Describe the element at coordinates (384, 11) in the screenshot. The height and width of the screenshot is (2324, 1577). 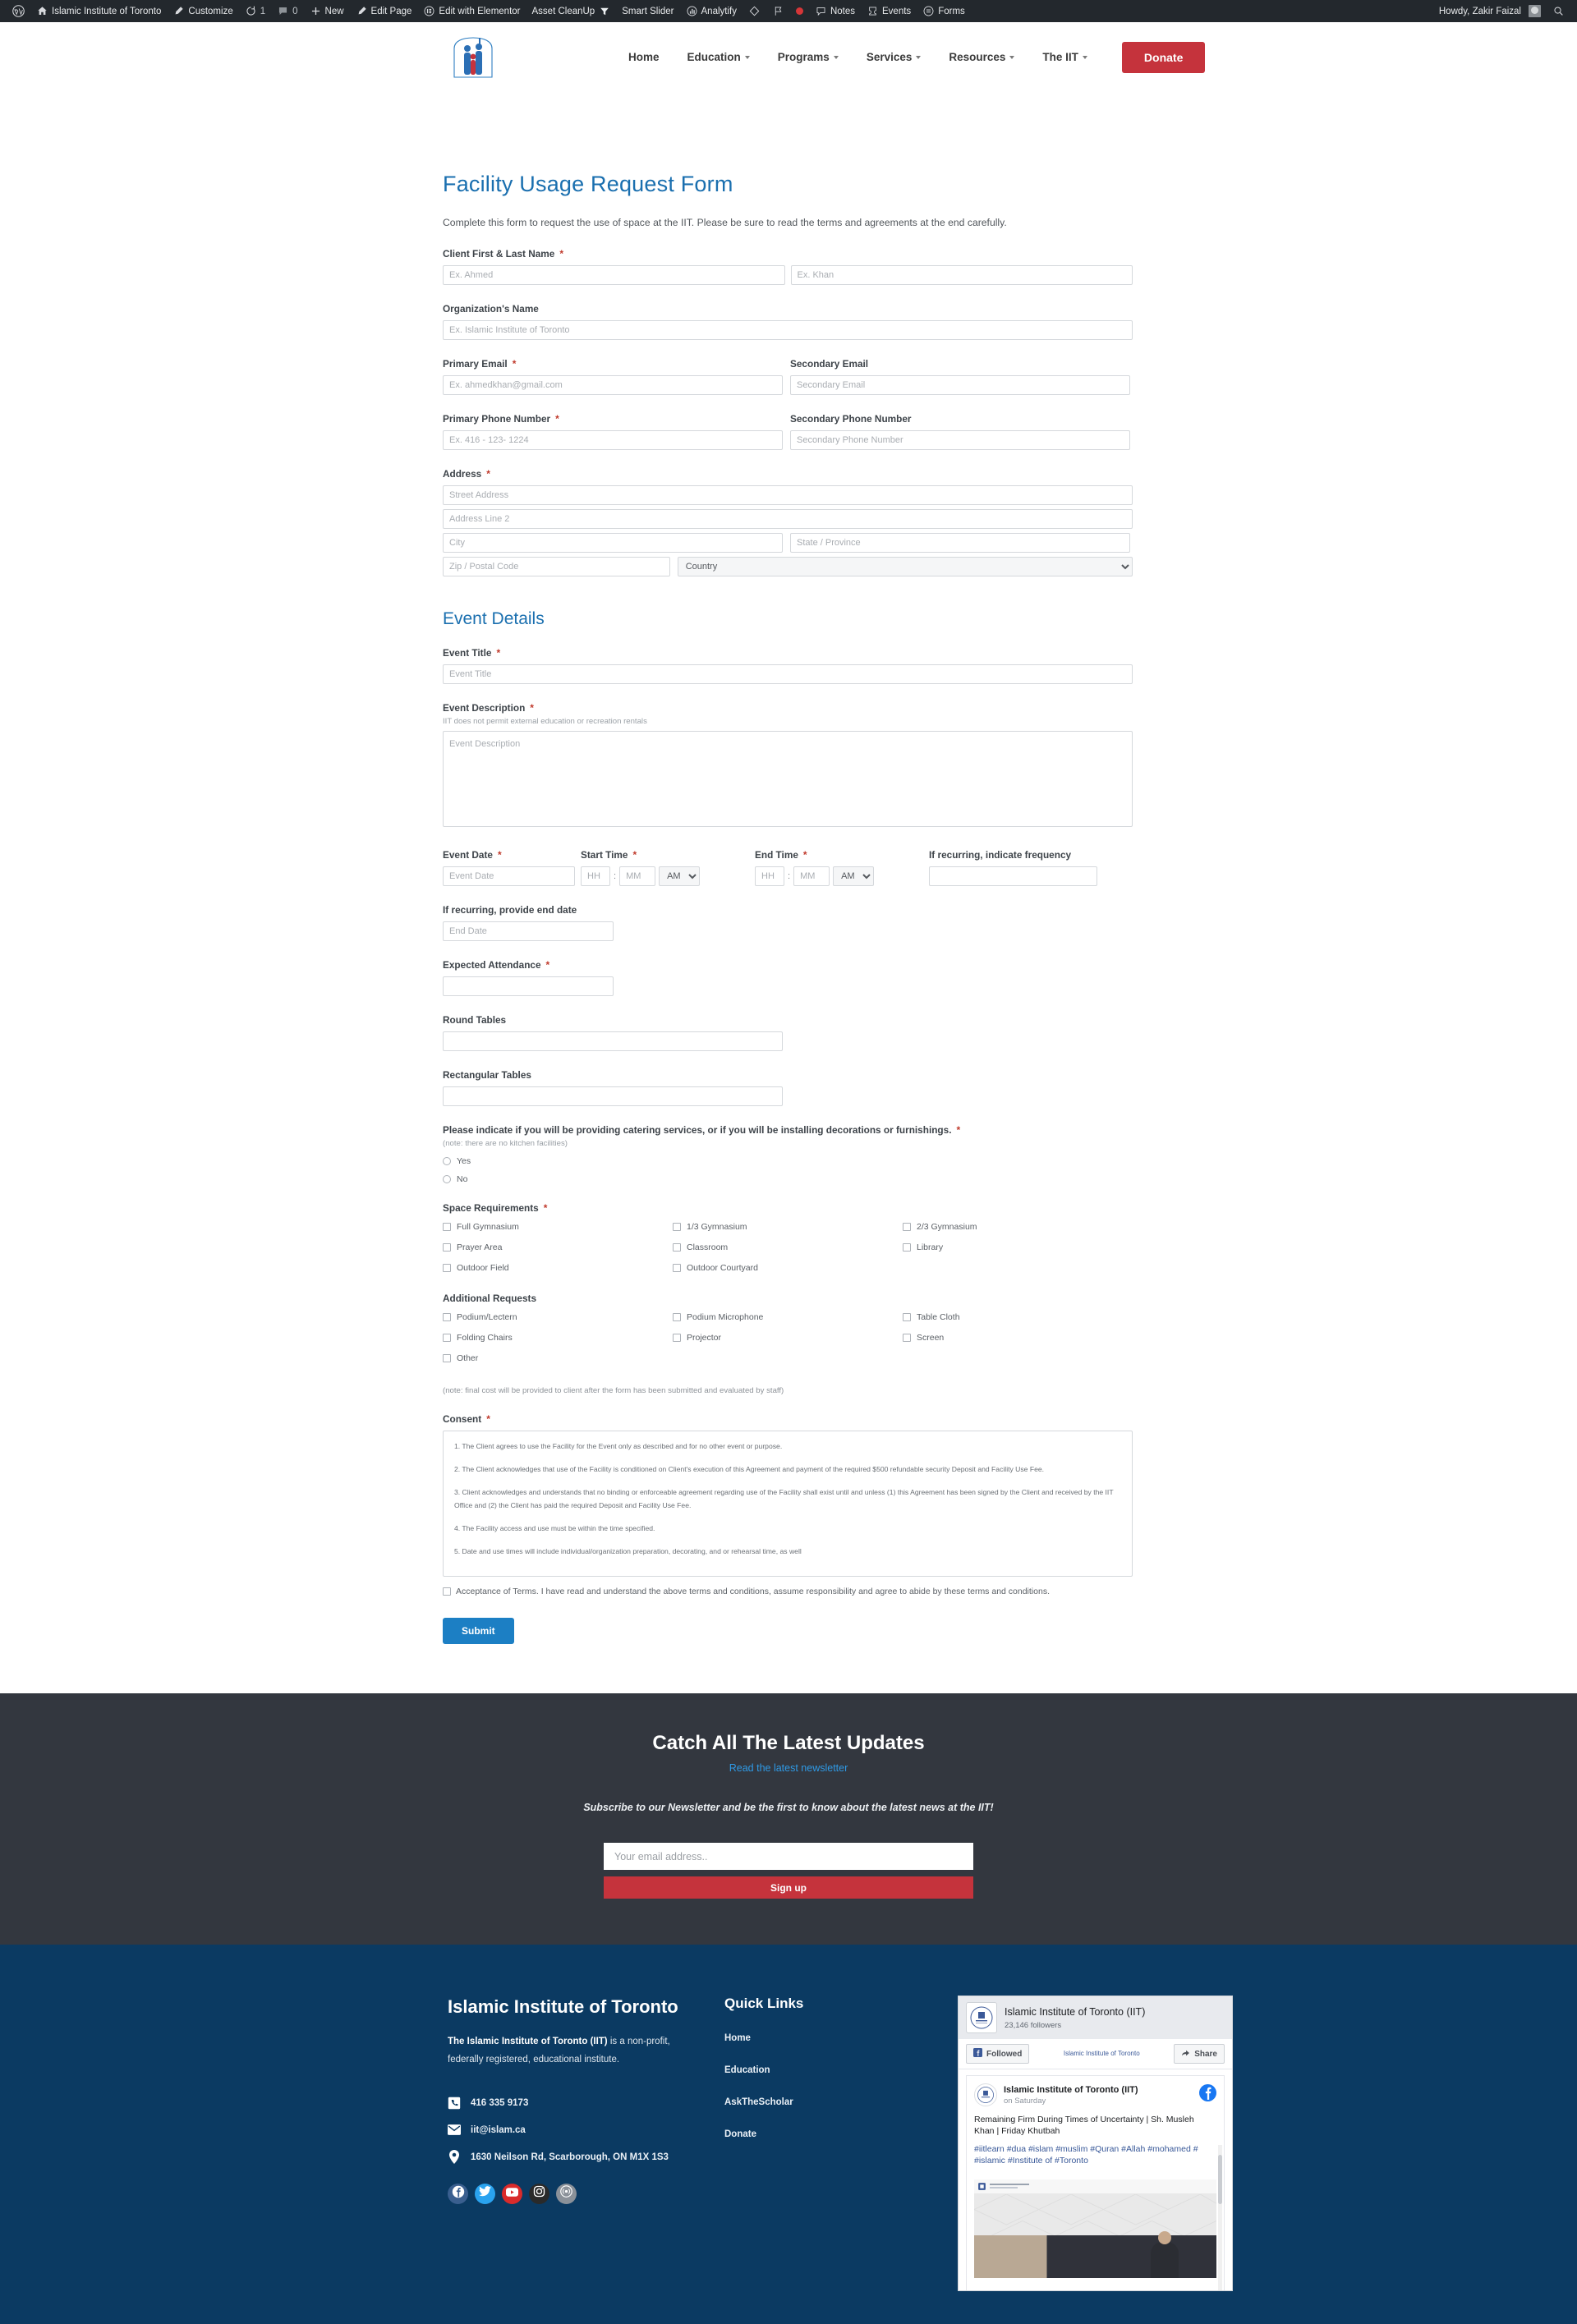
I see `adminbar-edit-page: Edit Page` at that location.